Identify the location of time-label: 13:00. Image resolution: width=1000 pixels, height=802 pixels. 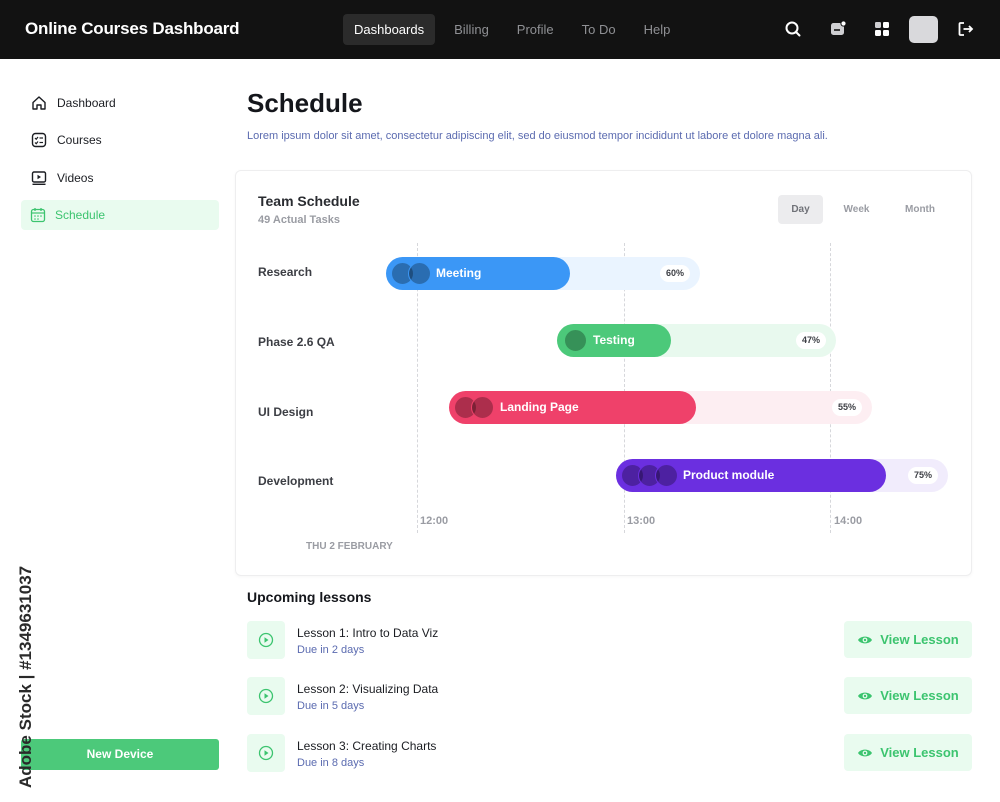
(641, 521).